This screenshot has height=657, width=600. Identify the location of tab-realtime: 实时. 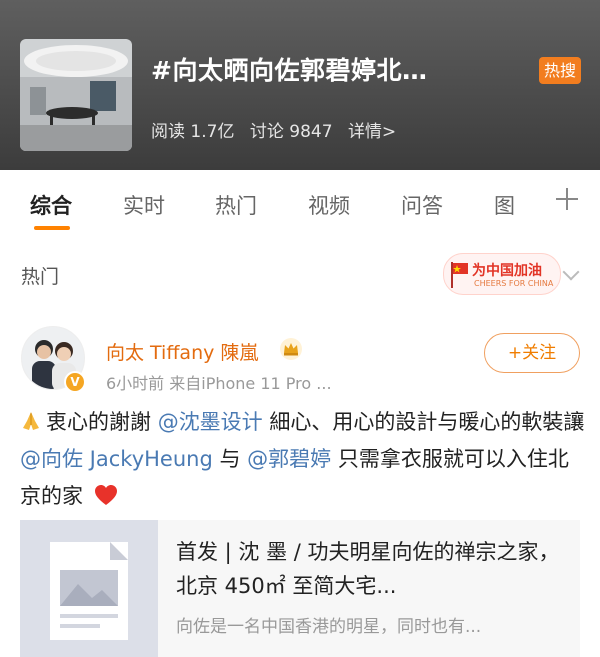
(144, 205).